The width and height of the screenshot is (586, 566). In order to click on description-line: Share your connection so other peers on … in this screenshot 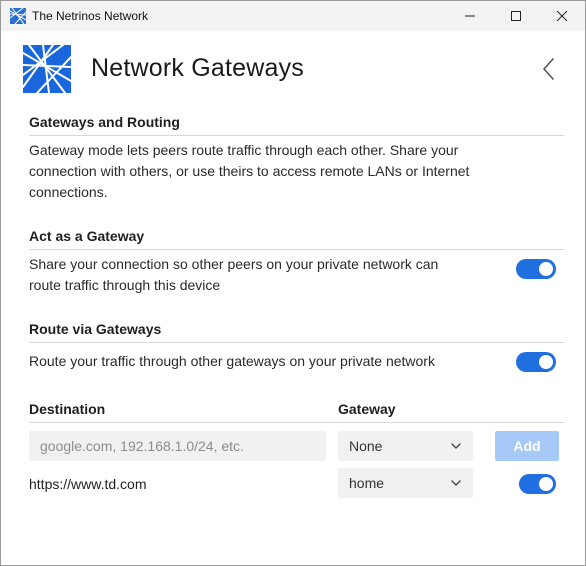, I will do `click(234, 264)`.